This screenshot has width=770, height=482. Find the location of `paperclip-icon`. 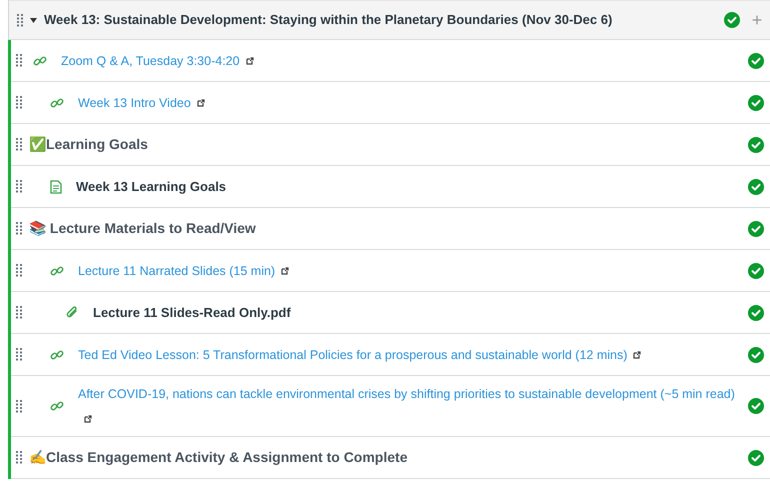

paperclip-icon is located at coordinates (72, 313).